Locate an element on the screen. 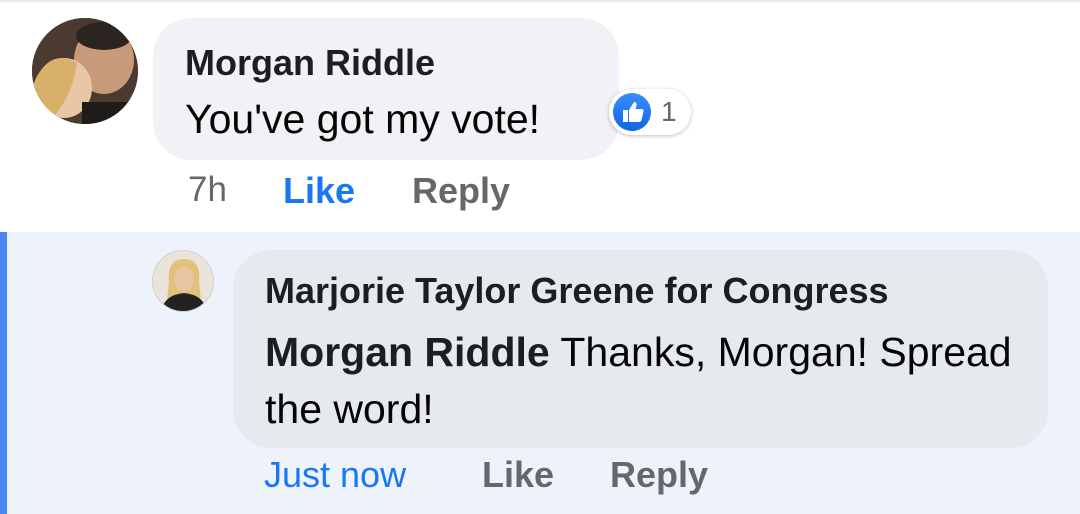 The image size is (1080, 514). reply-reply-button: Reply is located at coordinates (659, 475).